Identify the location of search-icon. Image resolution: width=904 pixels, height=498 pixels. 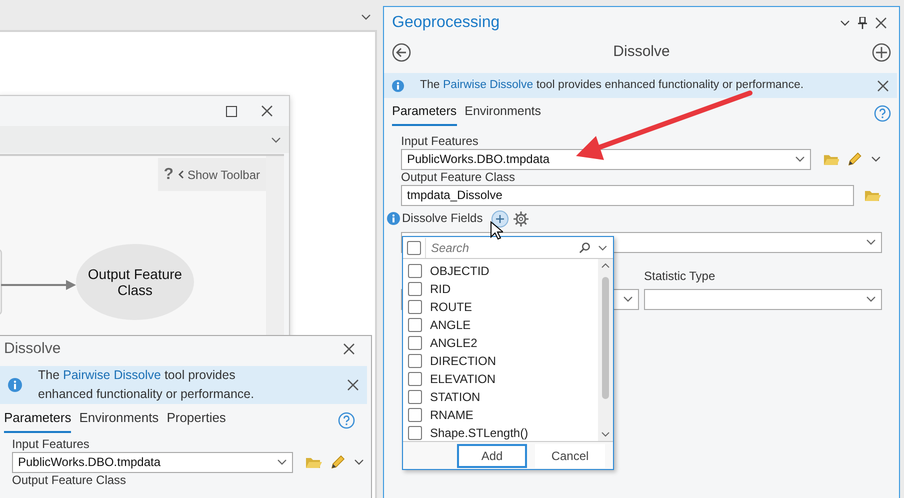
(584, 248).